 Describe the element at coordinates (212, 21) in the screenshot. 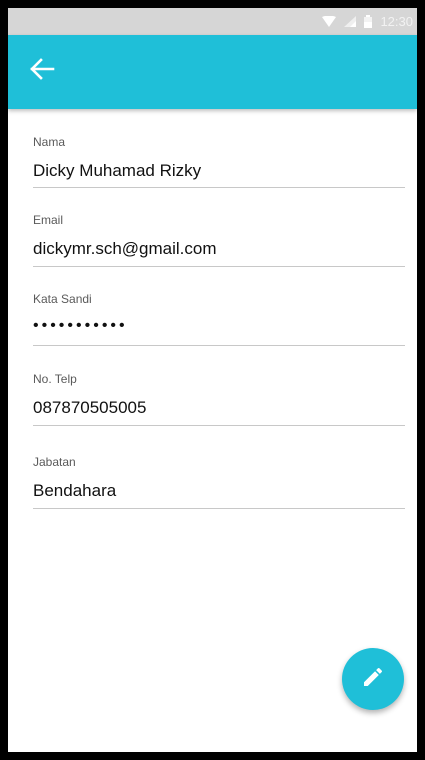

I see `status-bar: 12:30` at that location.